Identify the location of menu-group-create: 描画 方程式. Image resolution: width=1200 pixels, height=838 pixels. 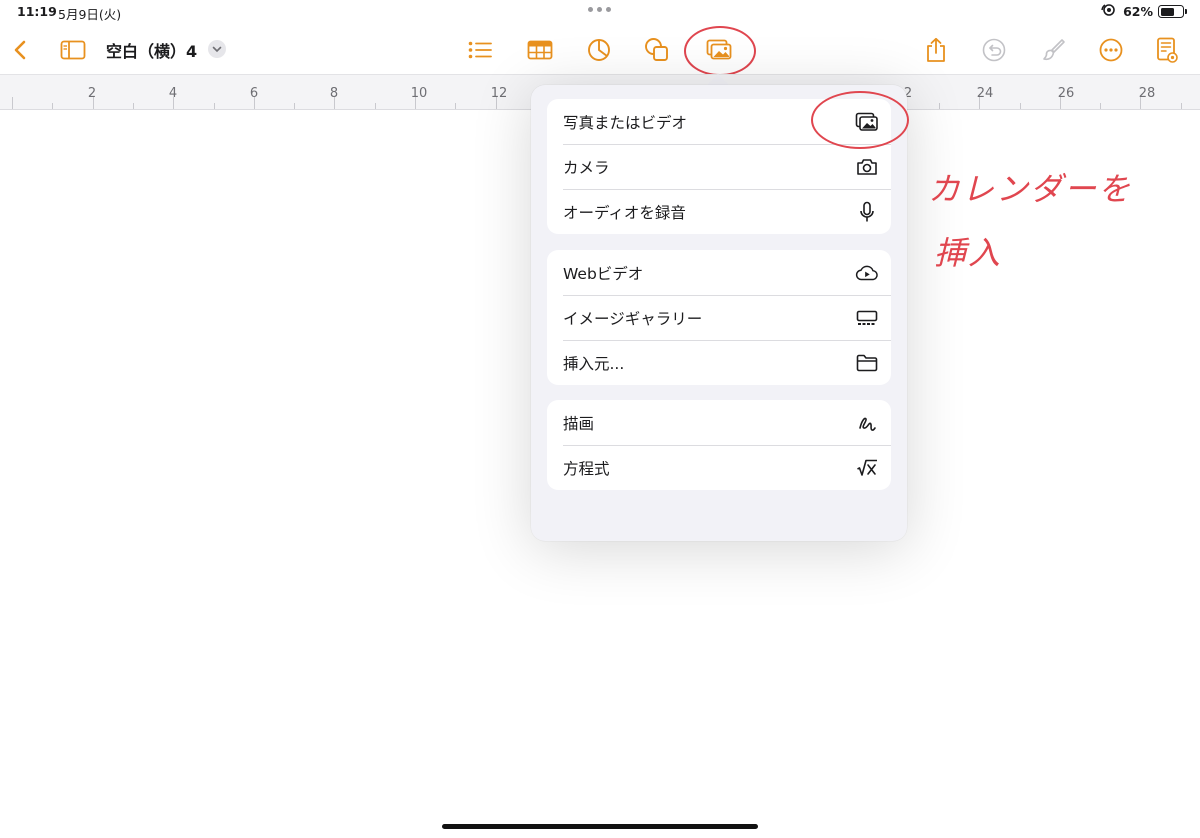
(719, 445).